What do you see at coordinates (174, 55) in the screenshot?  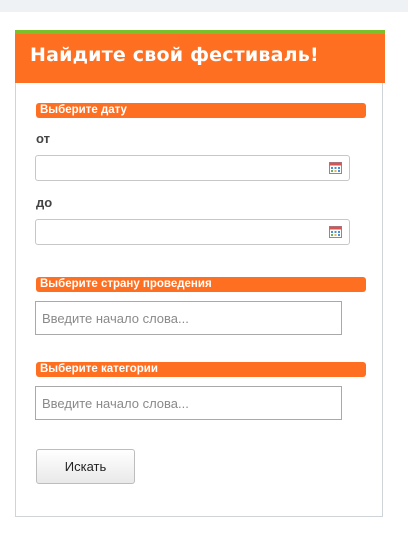 I see `panel-title: Найдите свой фестиваль!` at bounding box center [174, 55].